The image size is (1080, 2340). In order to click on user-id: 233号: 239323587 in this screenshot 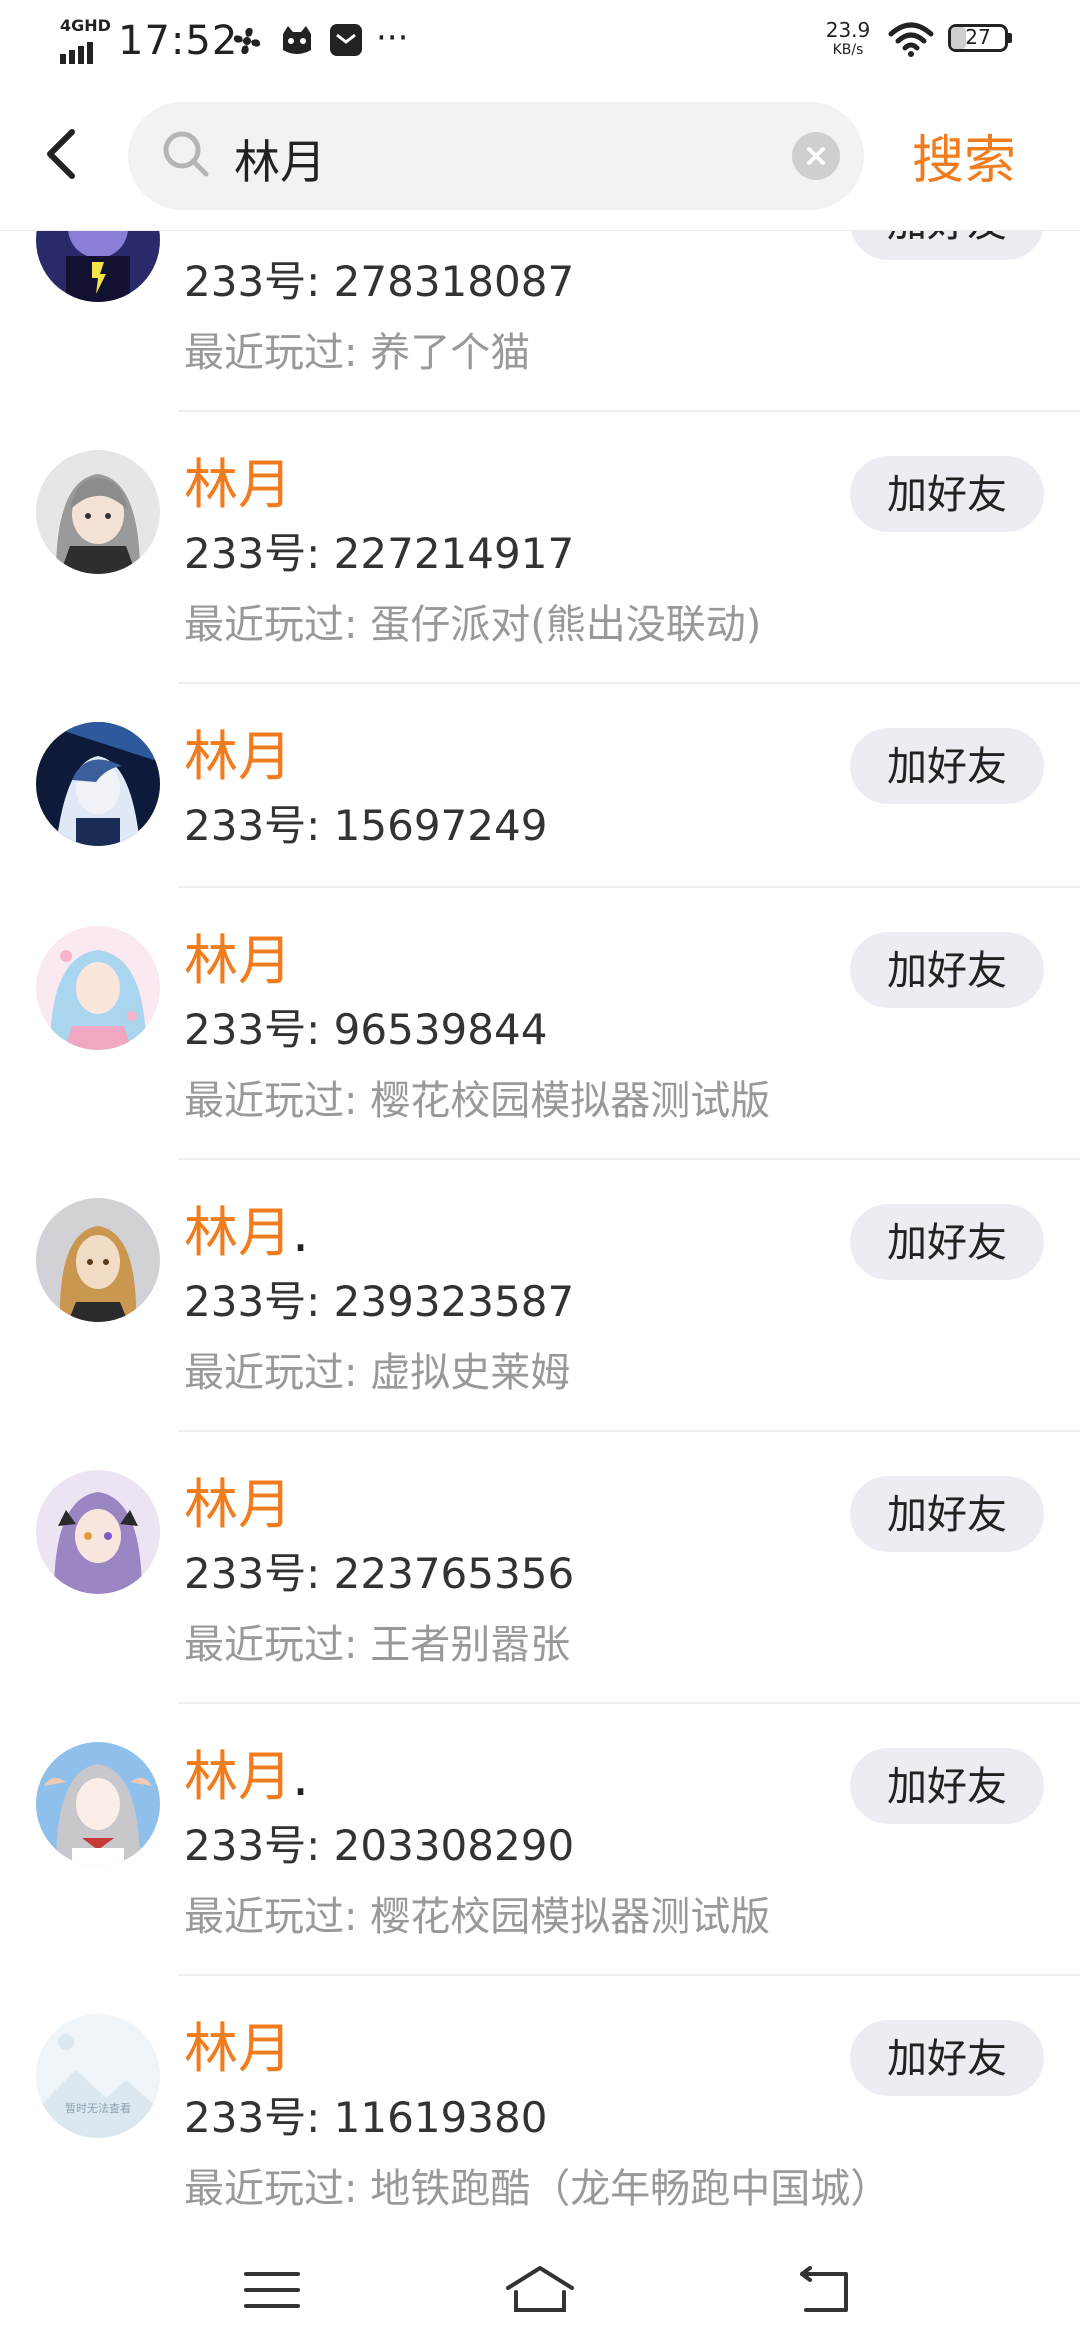, I will do `click(379, 1301)`.